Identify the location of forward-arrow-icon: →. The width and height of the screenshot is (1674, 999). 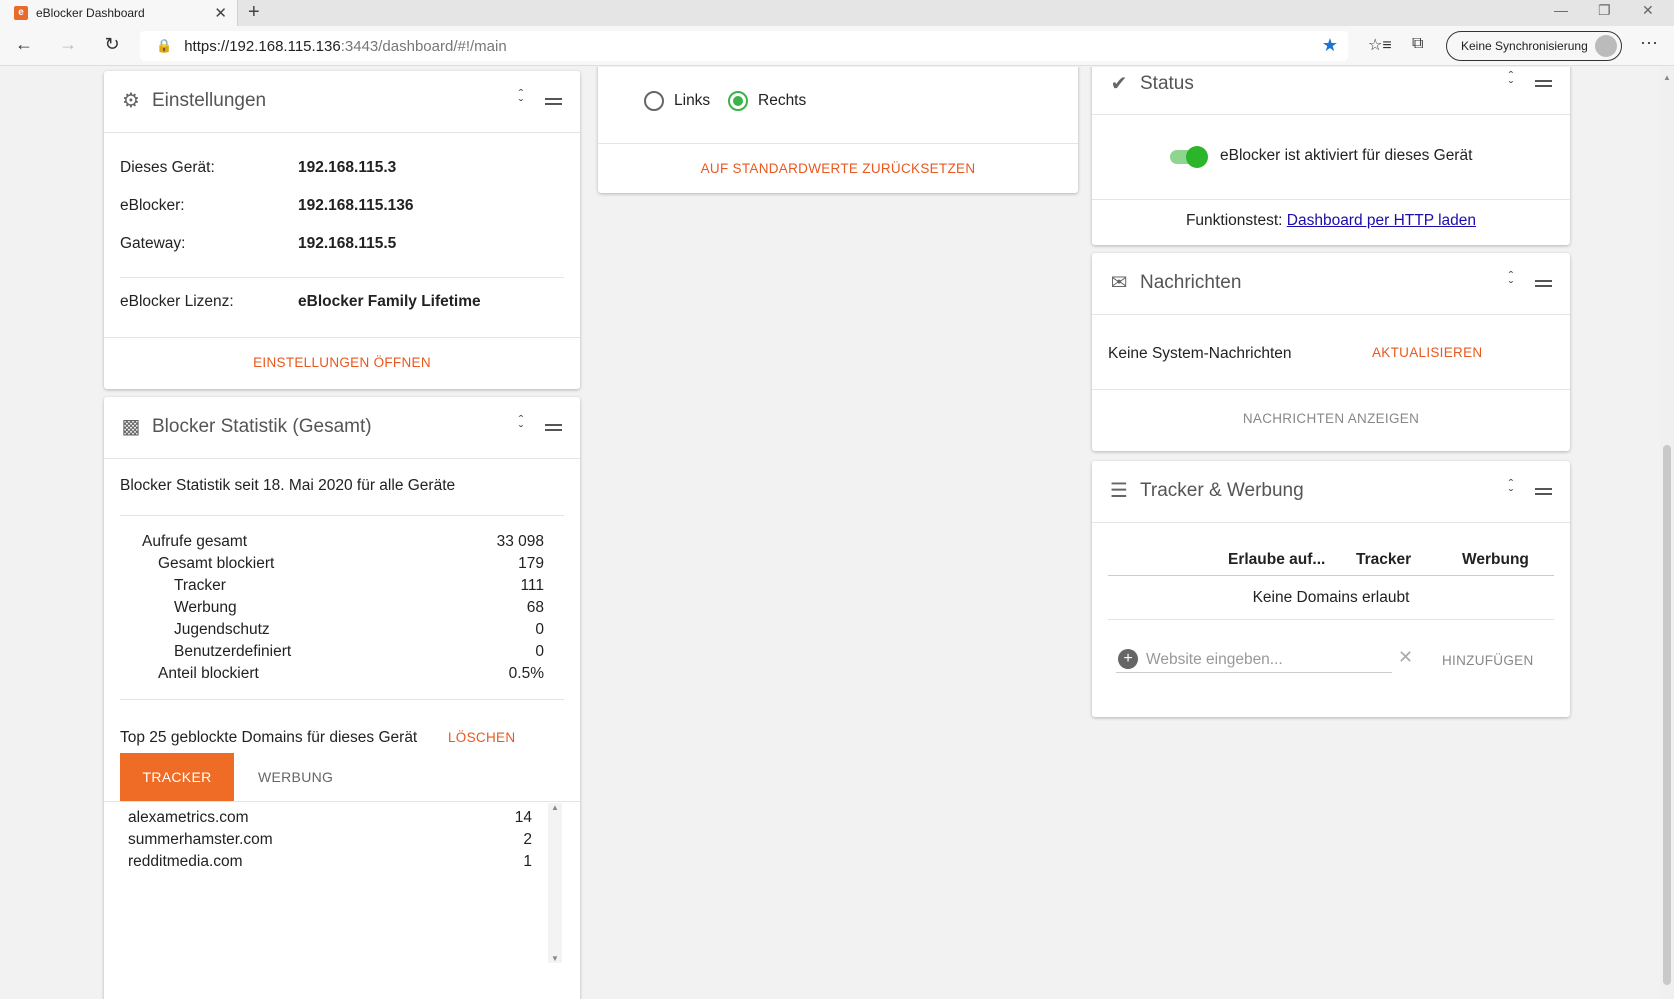
(68, 44).